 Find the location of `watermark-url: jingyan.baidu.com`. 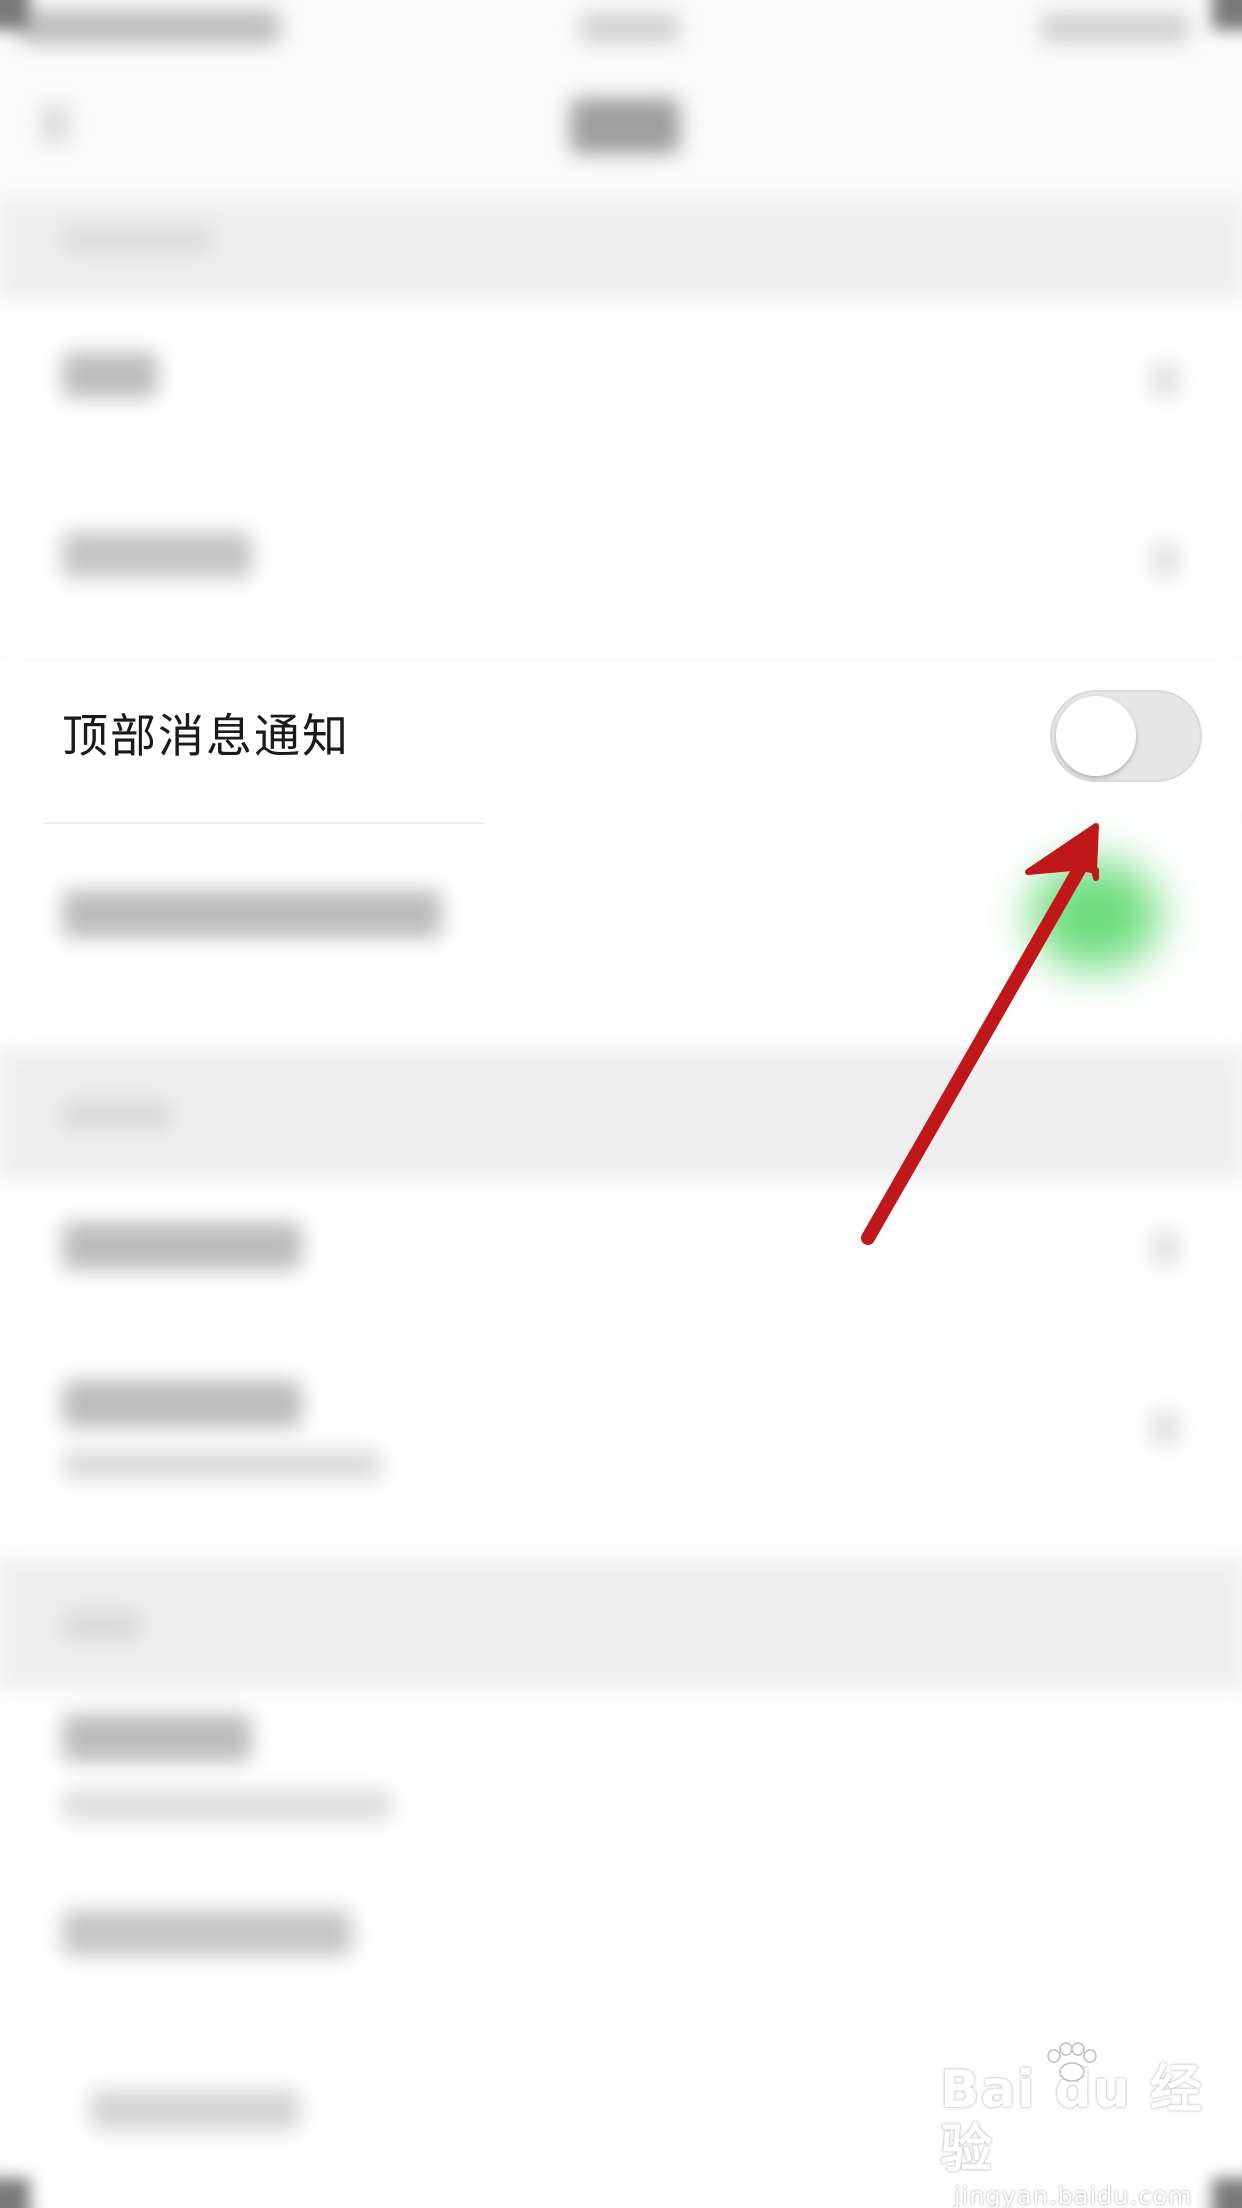

watermark-url: jingyan.baidu.com is located at coordinates (1073, 2195).